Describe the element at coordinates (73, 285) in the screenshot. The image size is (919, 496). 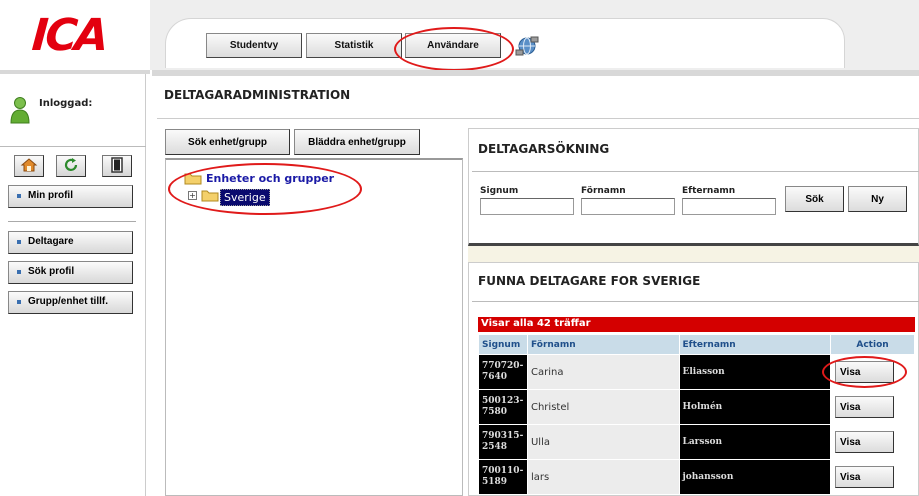
I see `sidebar` at that location.